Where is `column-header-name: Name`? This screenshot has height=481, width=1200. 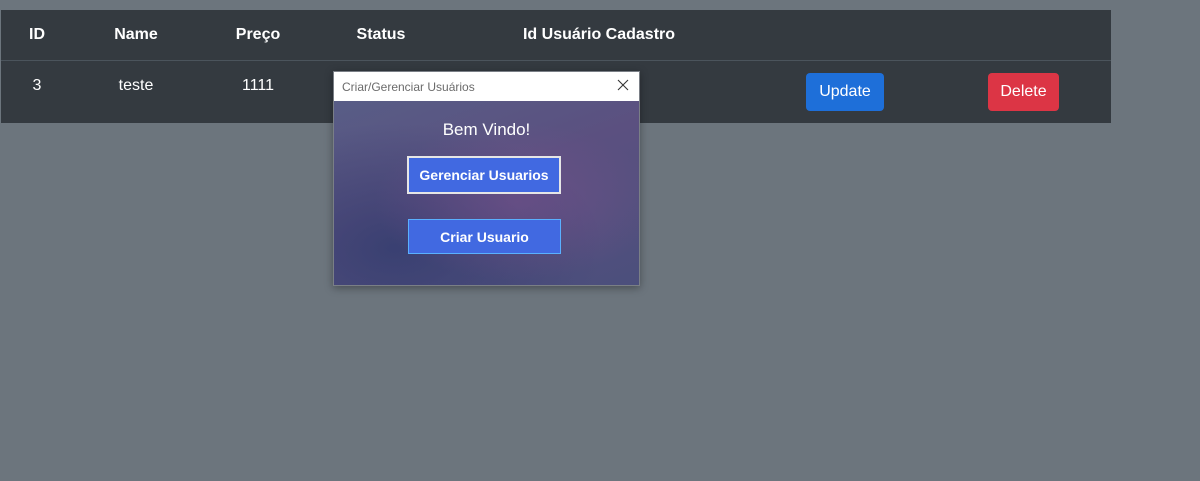
column-header-name: Name is located at coordinates (136, 34).